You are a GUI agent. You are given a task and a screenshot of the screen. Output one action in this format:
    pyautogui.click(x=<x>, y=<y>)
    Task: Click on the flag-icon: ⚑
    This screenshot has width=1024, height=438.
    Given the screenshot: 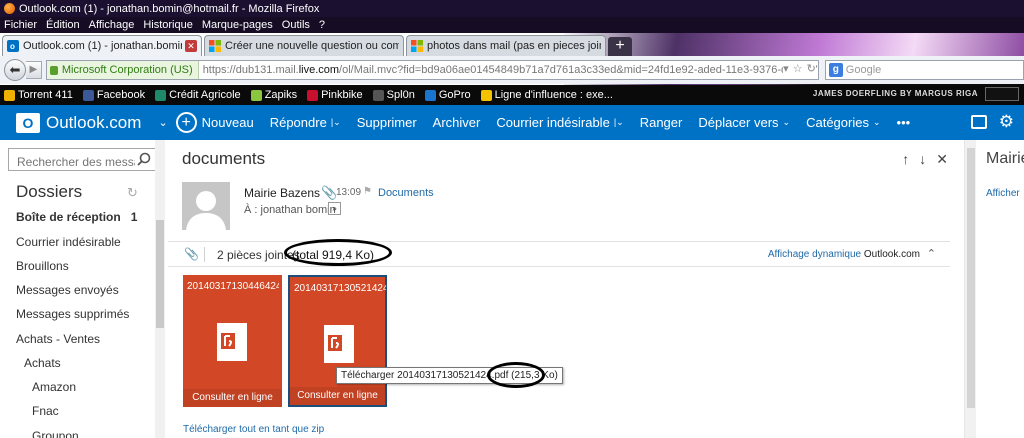 What is the action you would take?
    pyautogui.click(x=367, y=191)
    